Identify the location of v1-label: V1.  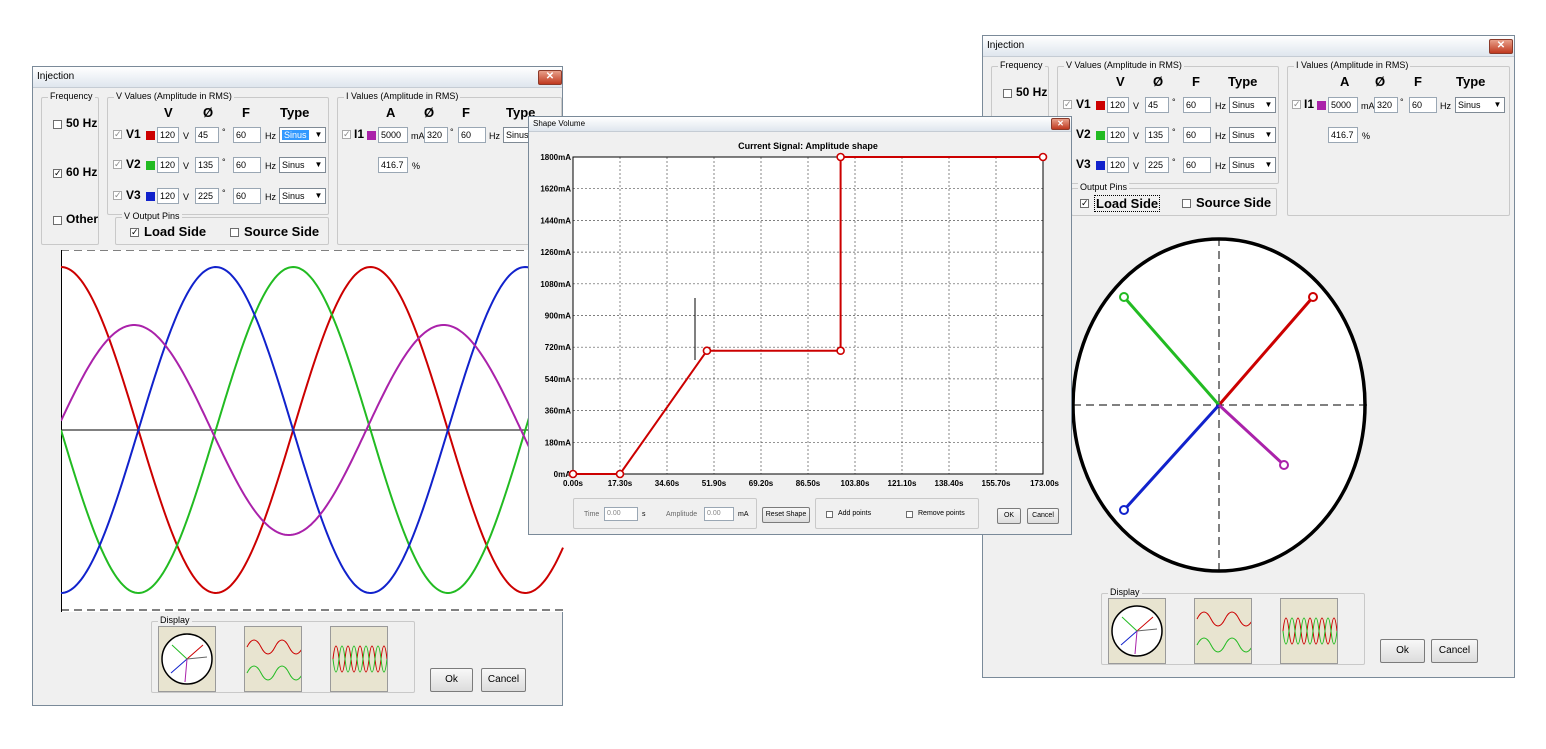
(133, 134).